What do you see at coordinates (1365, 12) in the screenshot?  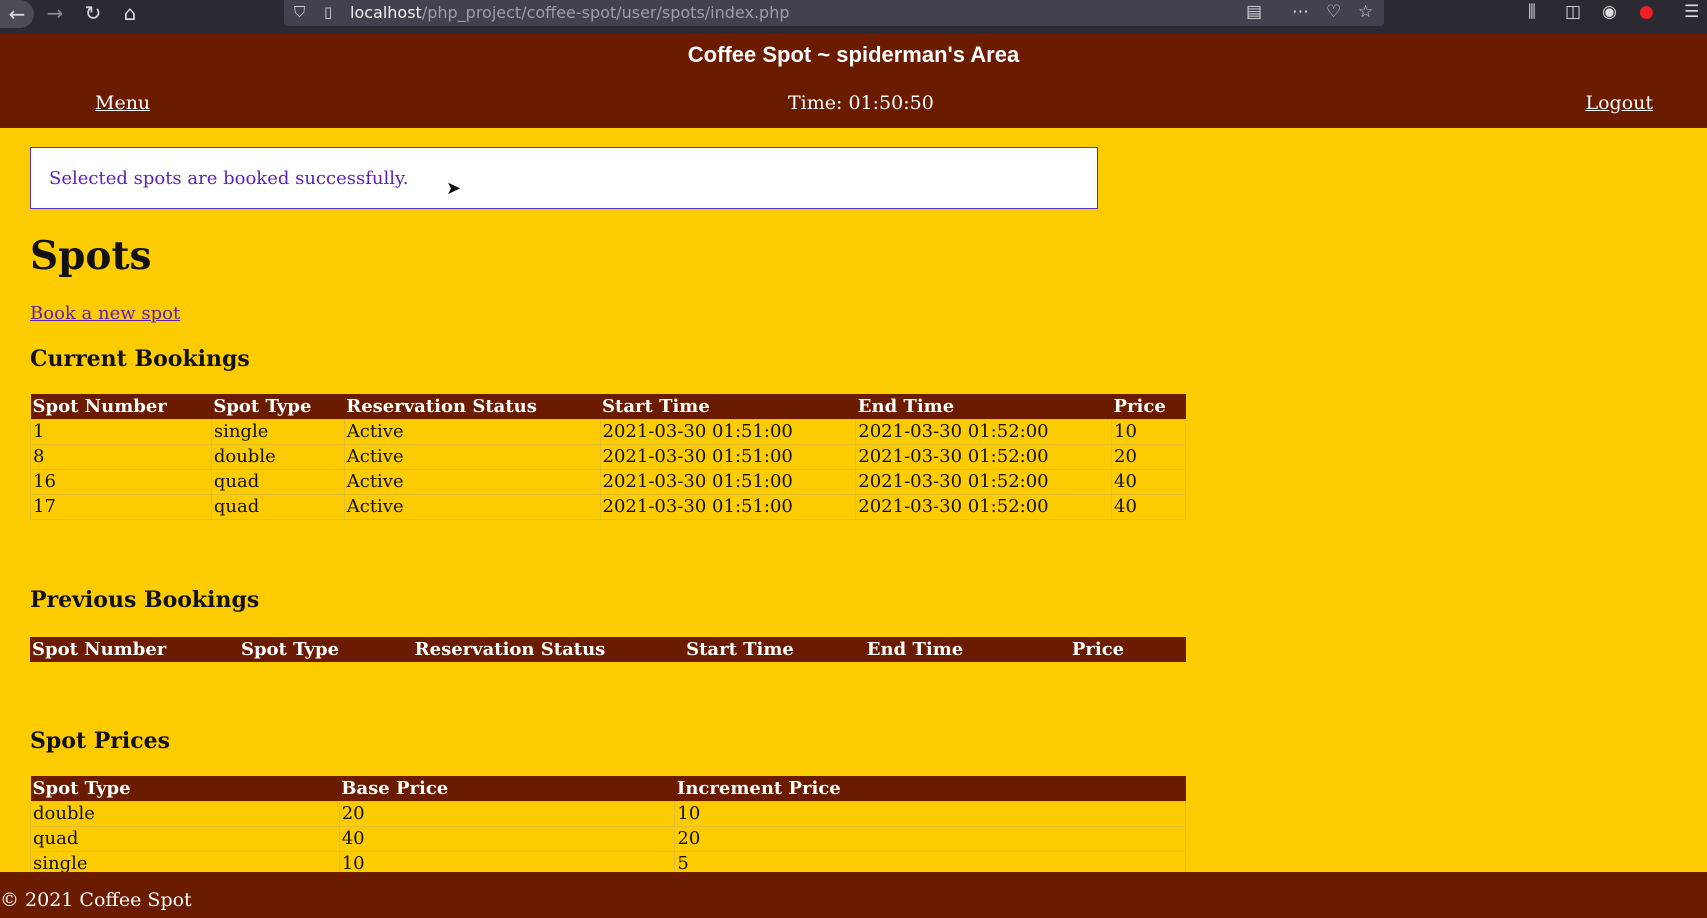 I see `bookmark-star-icon: ☆` at bounding box center [1365, 12].